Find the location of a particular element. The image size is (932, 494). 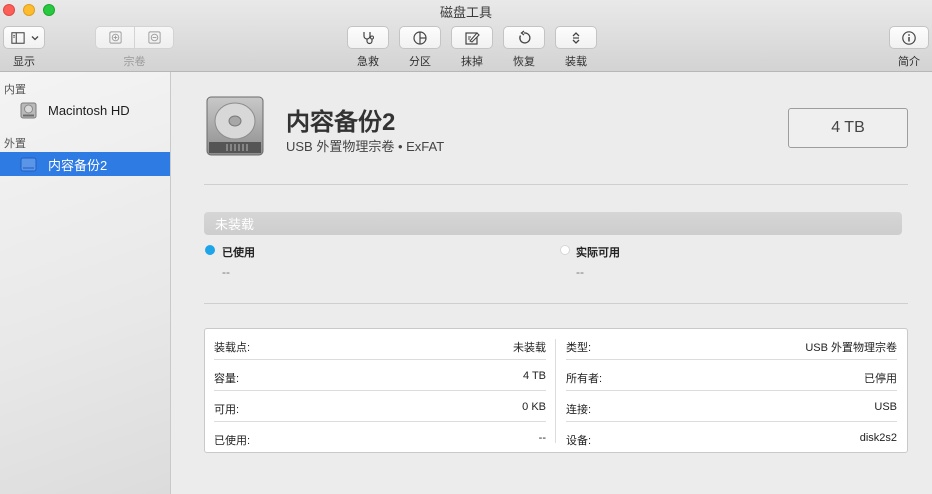

sidebar-icon is located at coordinates (18, 37).